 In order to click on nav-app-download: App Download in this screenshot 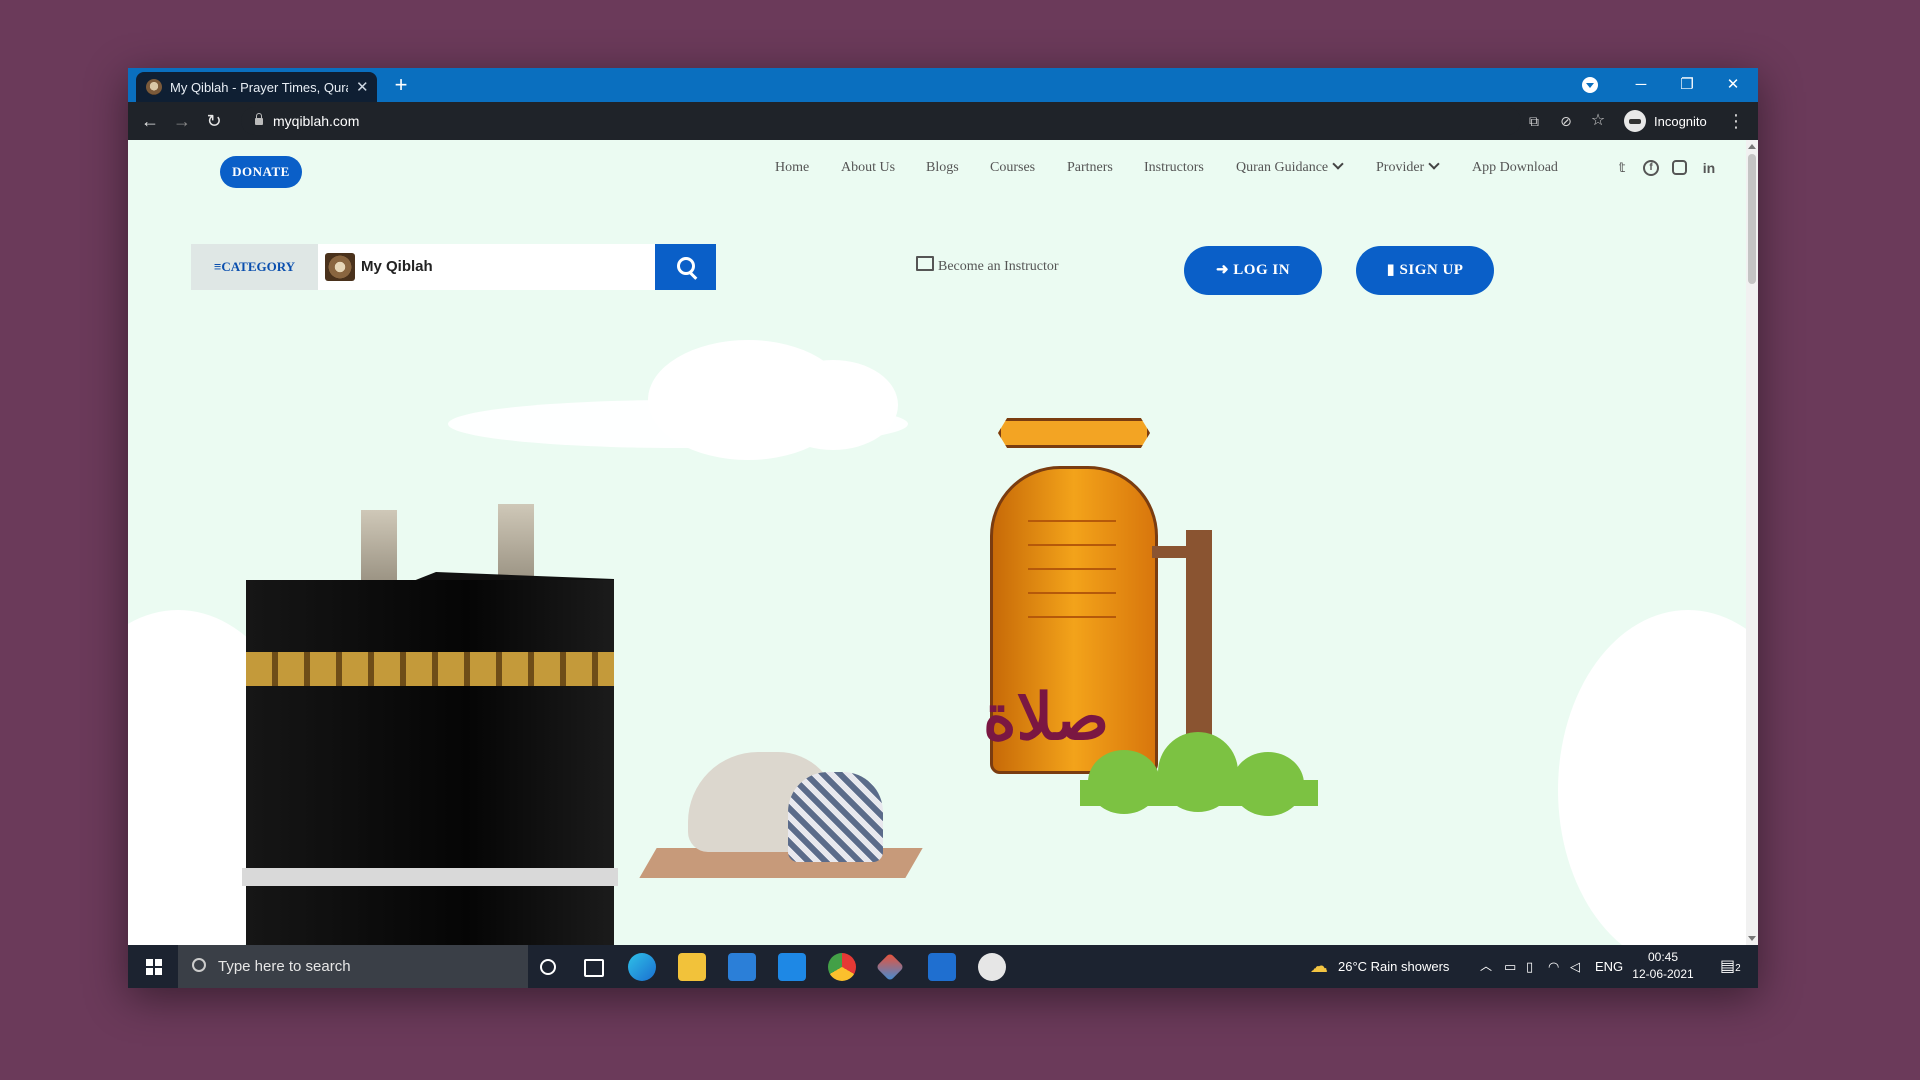, I will do `click(1515, 168)`.